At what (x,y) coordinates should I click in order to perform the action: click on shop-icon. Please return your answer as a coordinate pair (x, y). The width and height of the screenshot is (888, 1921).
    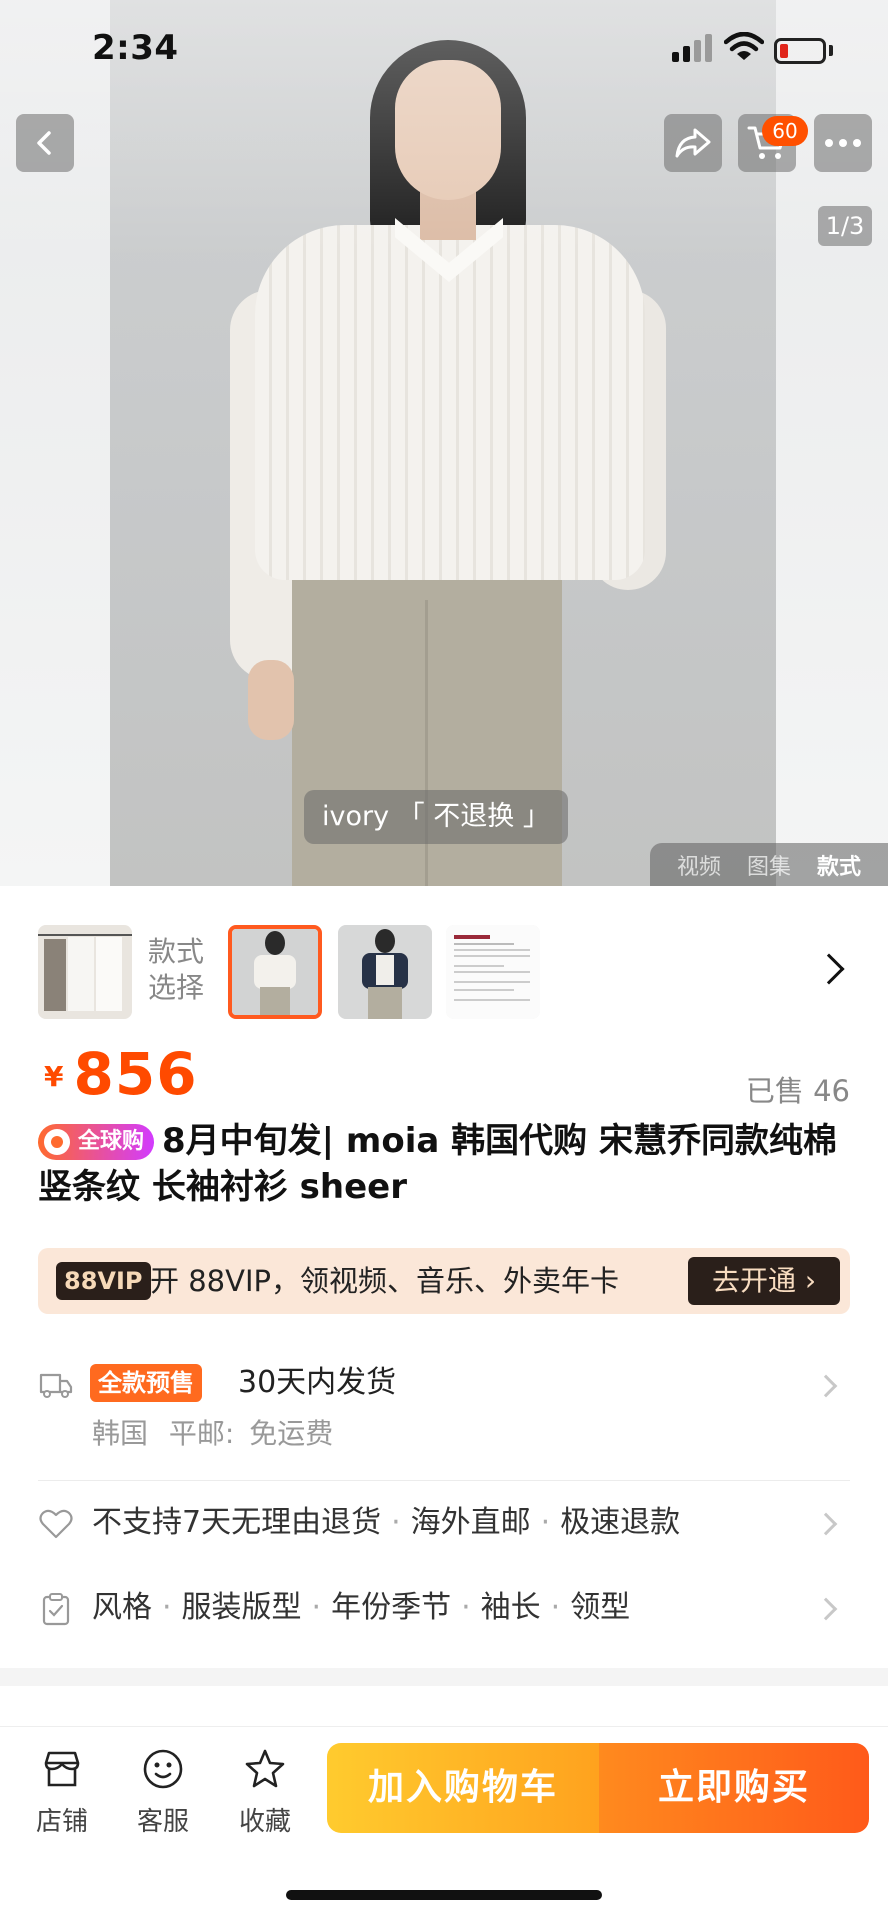
    Looking at the image, I should click on (62, 1769).